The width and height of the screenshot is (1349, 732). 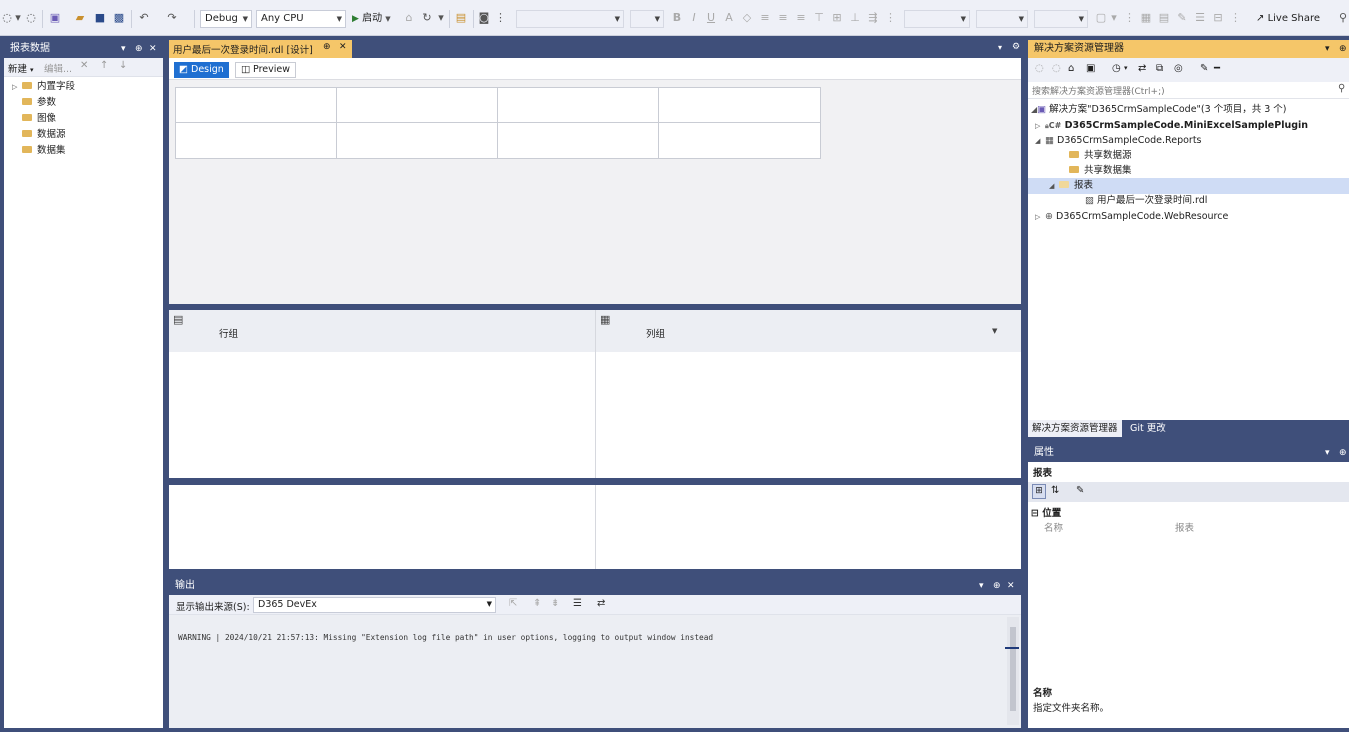 What do you see at coordinates (80, 18) in the screenshot?
I see `open-folder-icon: ▰` at bounding box center [80, 18].